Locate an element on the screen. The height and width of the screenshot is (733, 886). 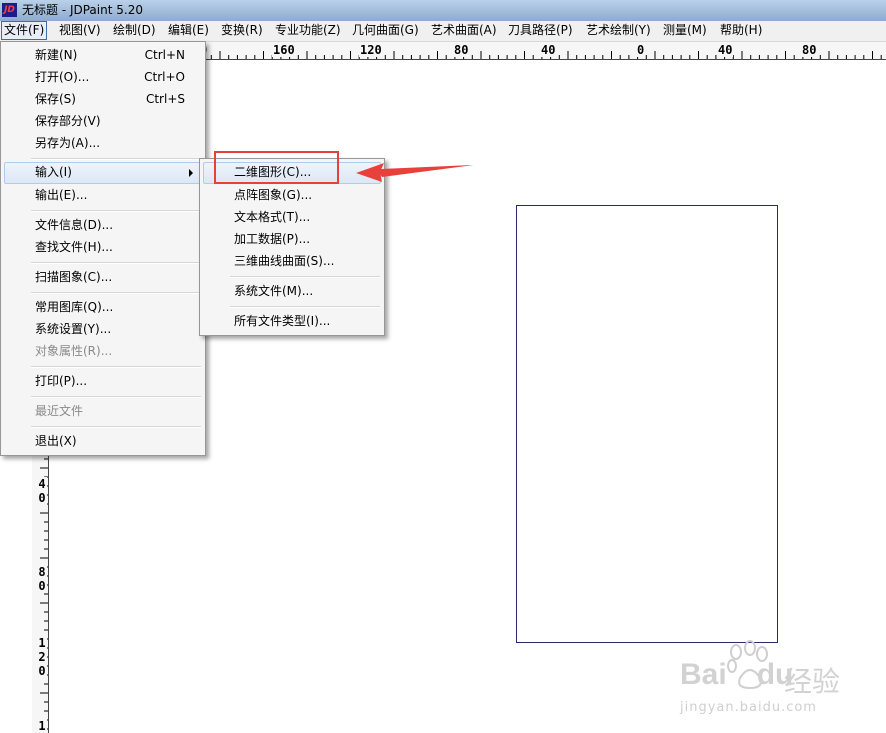
menu-art-surface: 艺术曲面(A) is located at coordinates (464, 30).